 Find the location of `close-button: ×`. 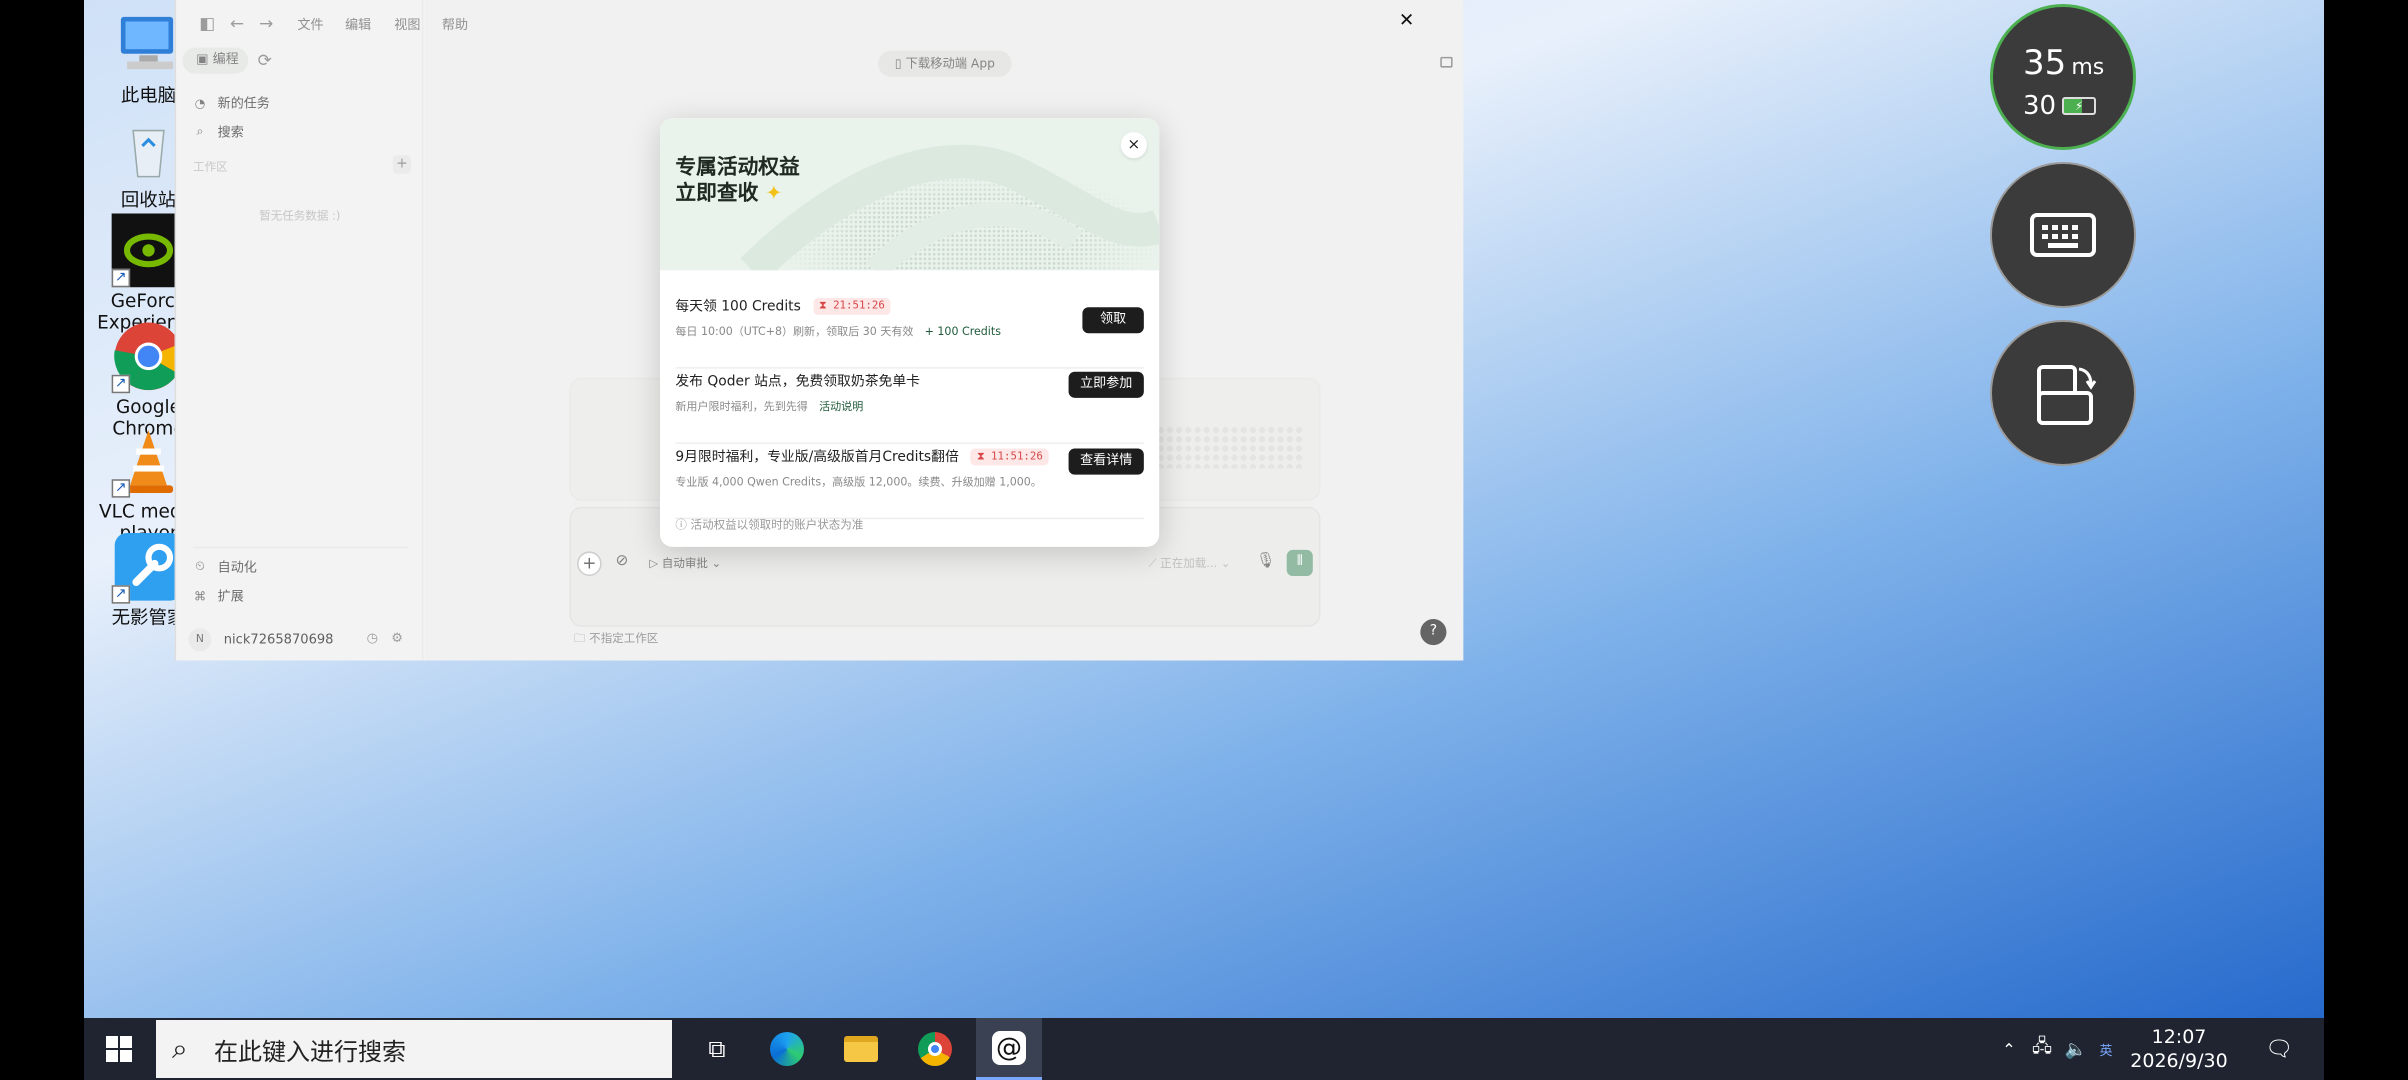

close-button: × is located at coordinates (1133, 145).